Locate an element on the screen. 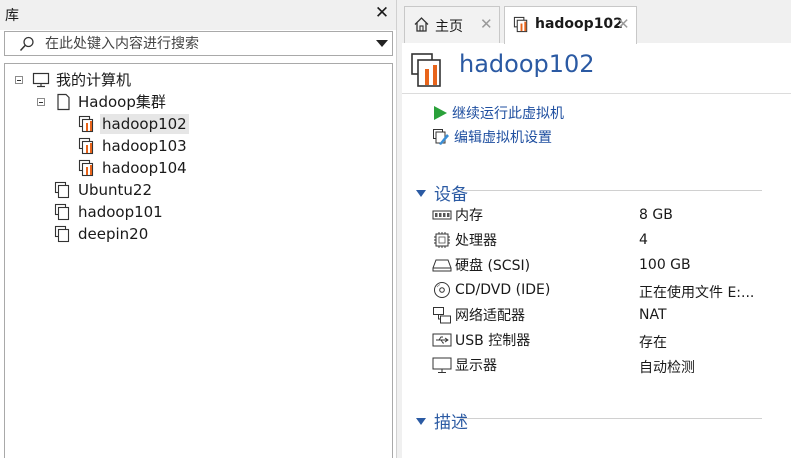 The image size is (791, 458). tab-hadoop102: hadoop102 ✕ is located at coordinates (570, 25).